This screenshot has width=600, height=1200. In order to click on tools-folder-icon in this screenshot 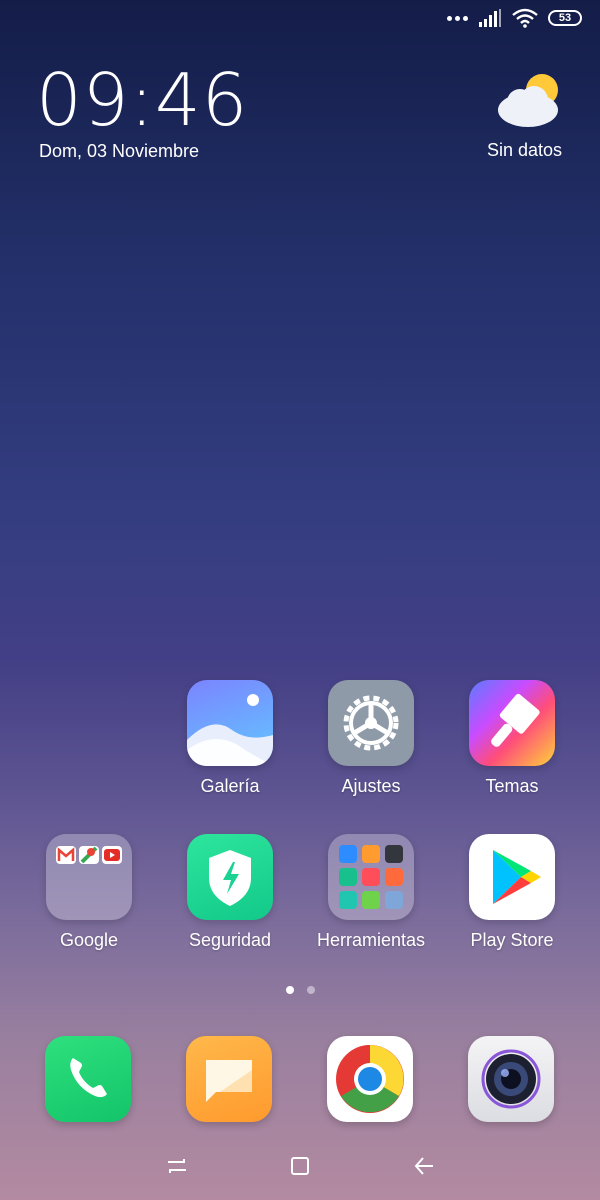, I will do `click(371, 877)`.